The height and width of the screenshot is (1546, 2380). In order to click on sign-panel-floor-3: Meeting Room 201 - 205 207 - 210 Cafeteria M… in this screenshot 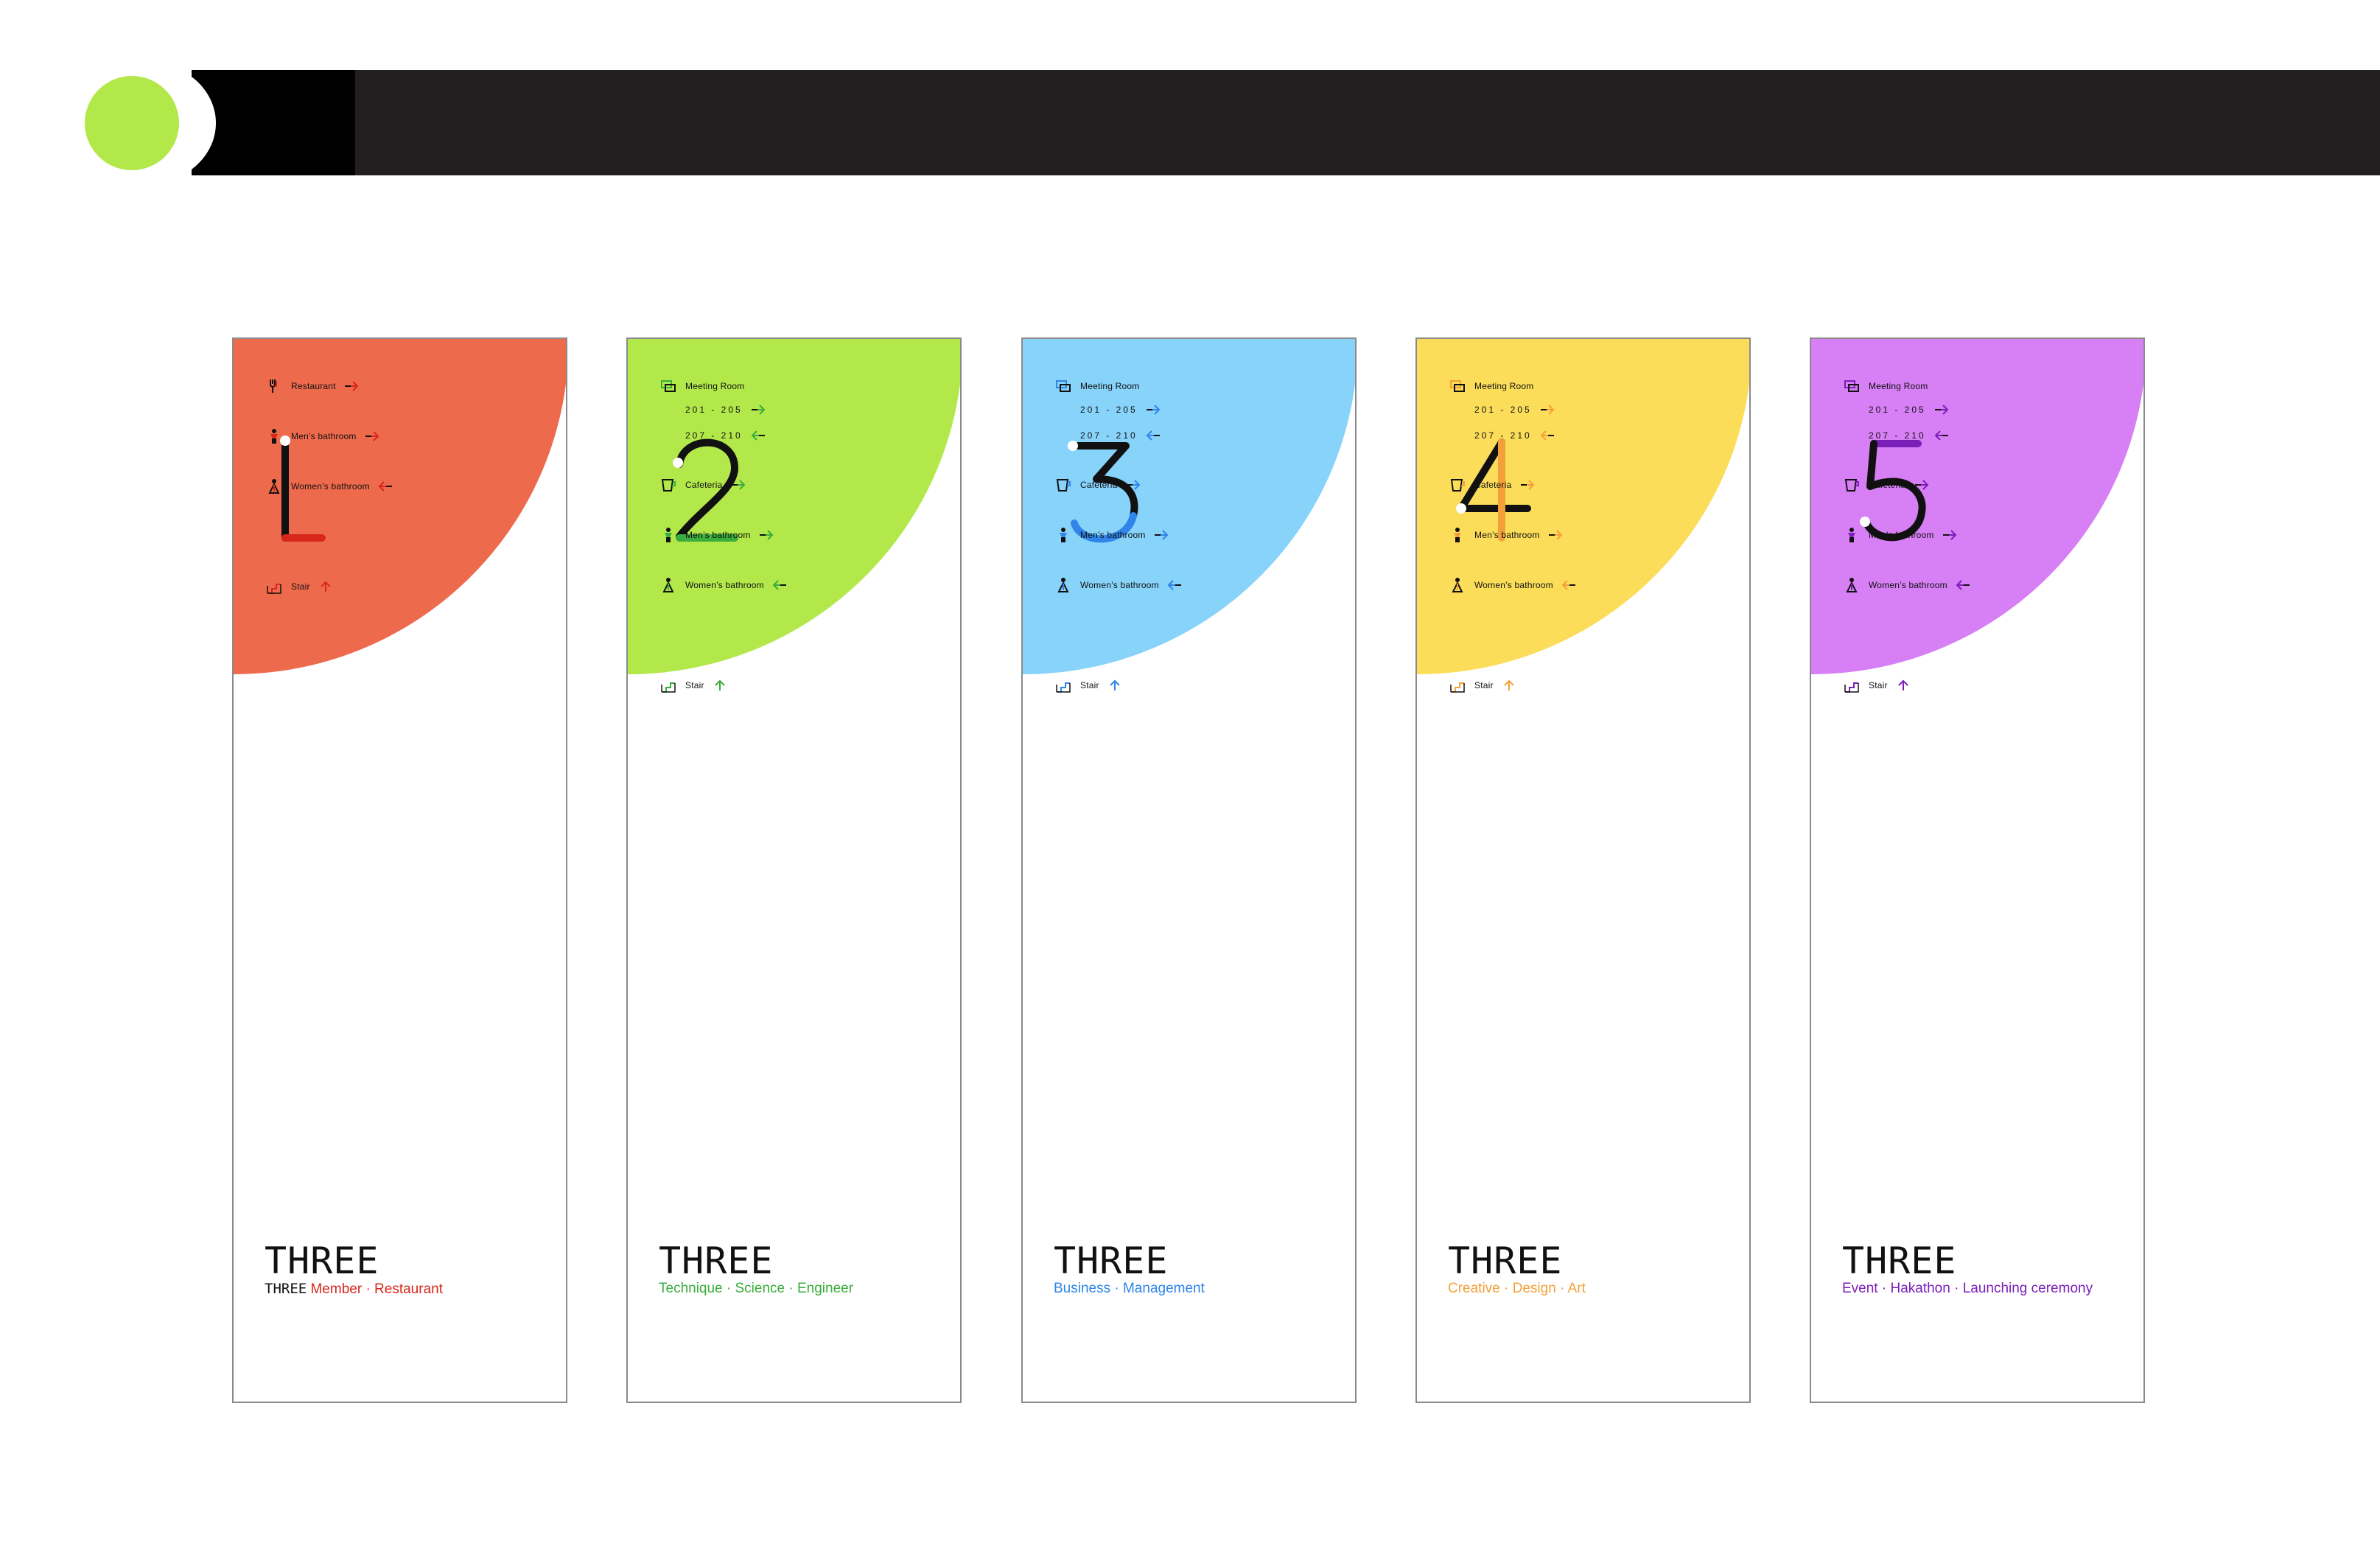, I will do `click(1189, 870)`.